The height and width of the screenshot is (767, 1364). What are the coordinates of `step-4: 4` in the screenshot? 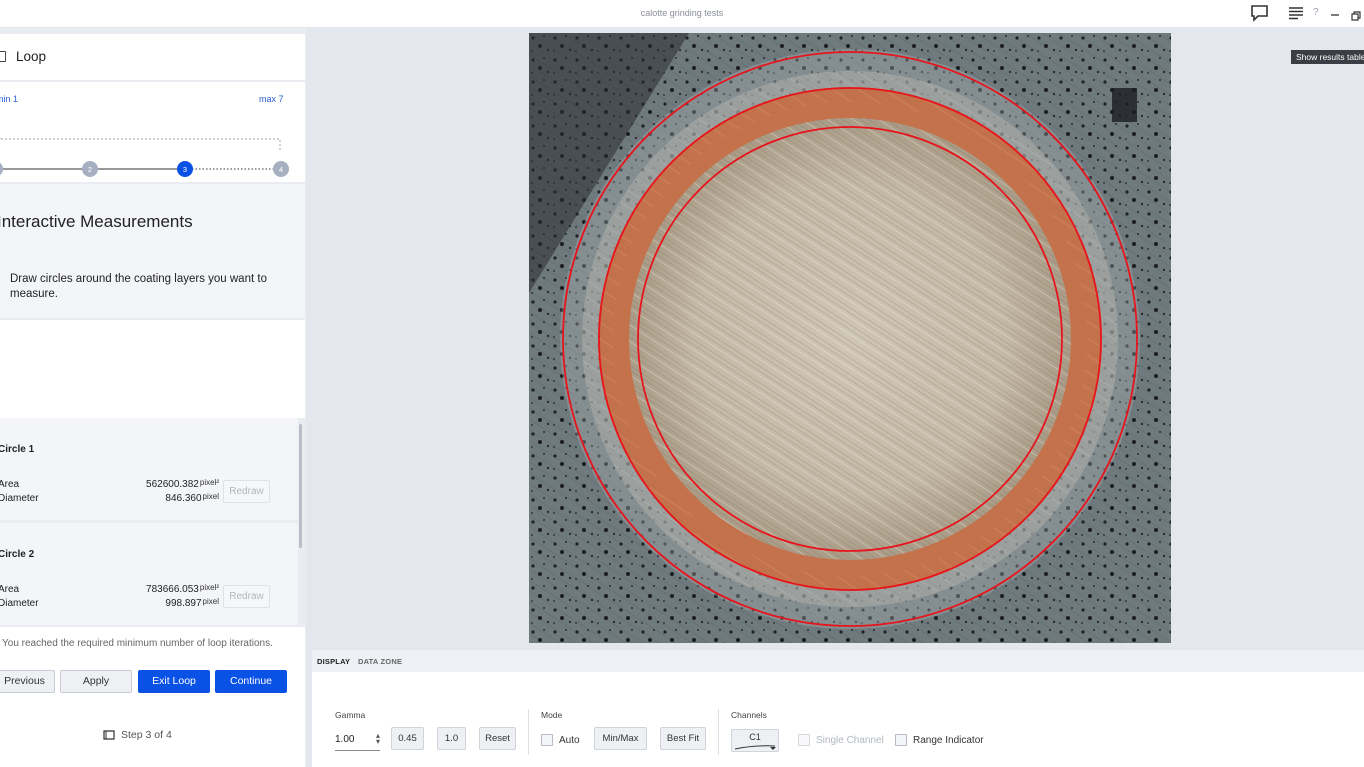 It's located at (281, 169).